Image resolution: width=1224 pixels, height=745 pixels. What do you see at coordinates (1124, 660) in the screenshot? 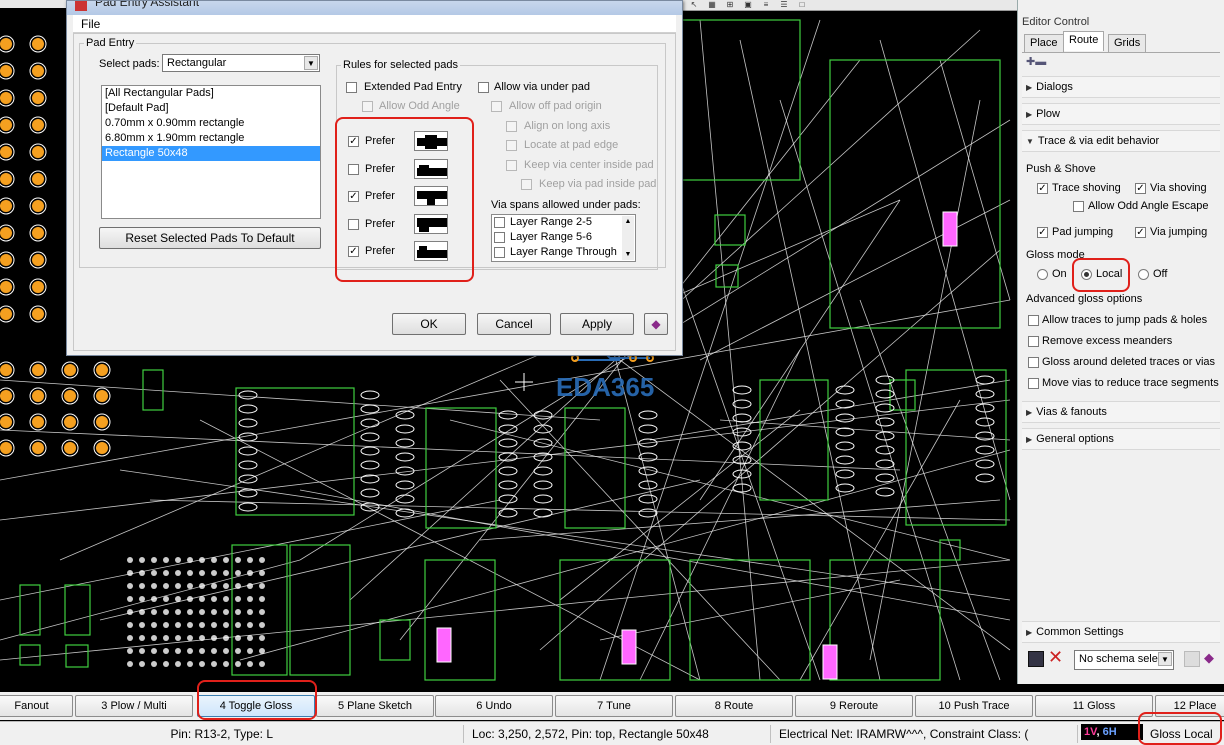
I see `schema-select: No schema selec ▼` at bounding box center [1124, 660].